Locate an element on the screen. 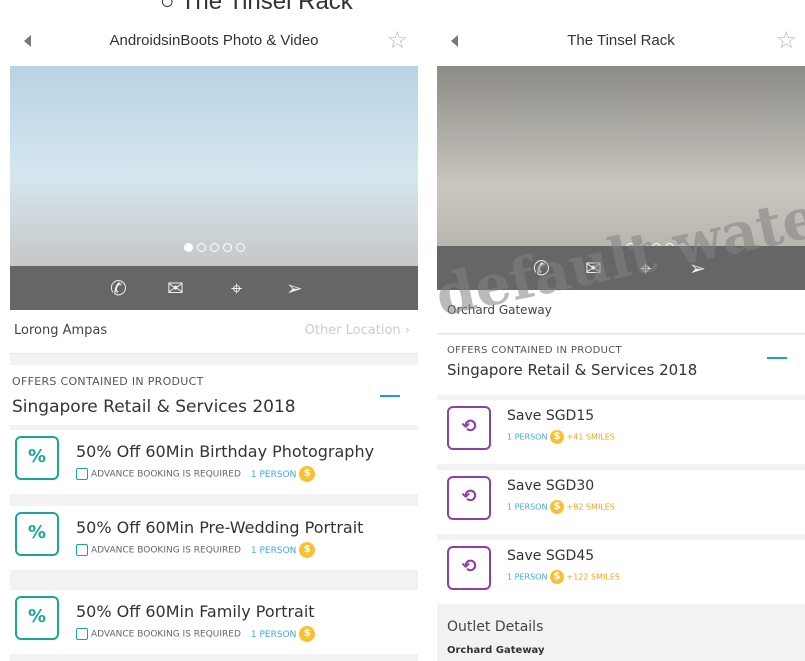 The image size is (805, 661). location-pin-icon: ⌖ is located at coordinates (236, 288).